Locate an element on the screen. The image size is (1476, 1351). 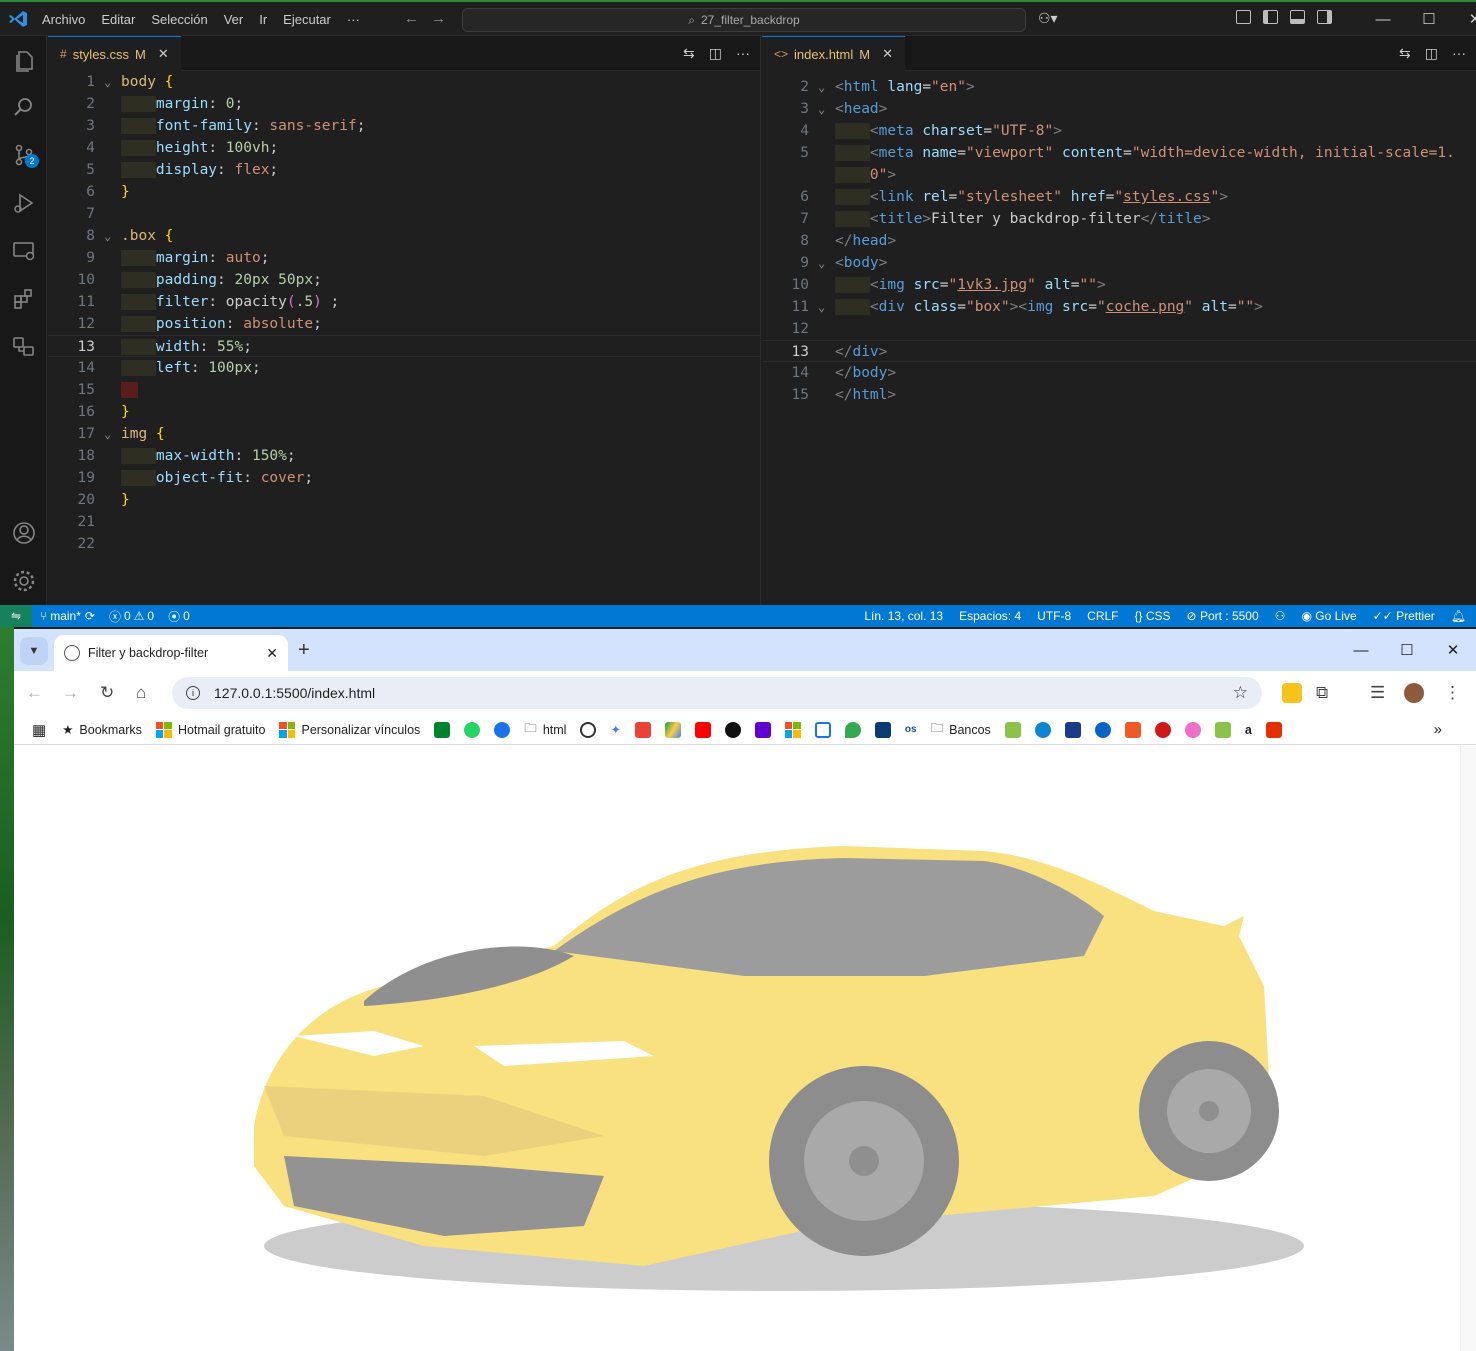
toggle-panel-icon is located at coordinates (1297, 17).